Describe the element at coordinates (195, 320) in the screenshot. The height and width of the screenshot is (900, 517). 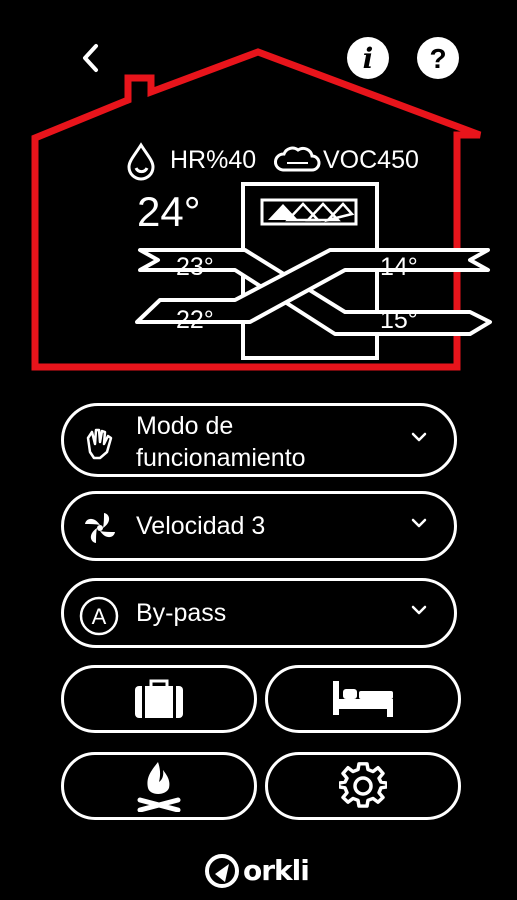
I see `extract-air-temperature: 22°` at that location.